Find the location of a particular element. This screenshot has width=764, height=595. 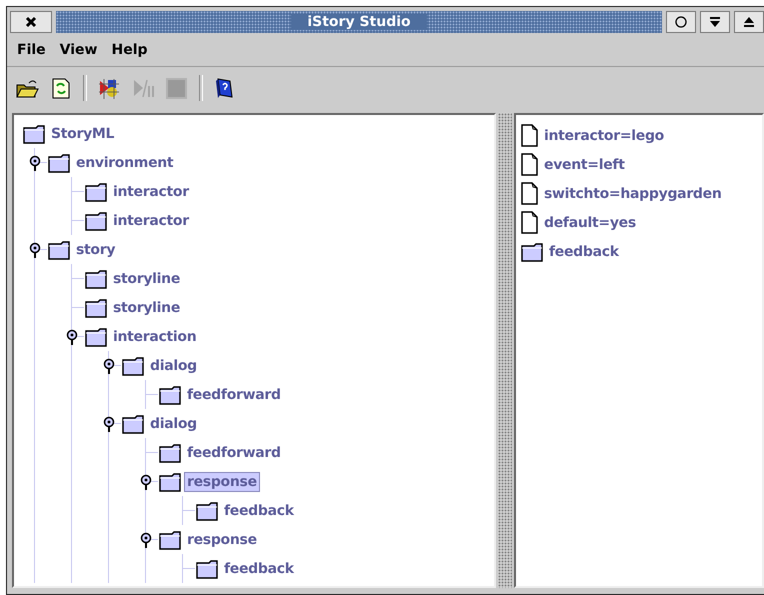

detail-item: interactor=lego is located at coordinates (604, 136).